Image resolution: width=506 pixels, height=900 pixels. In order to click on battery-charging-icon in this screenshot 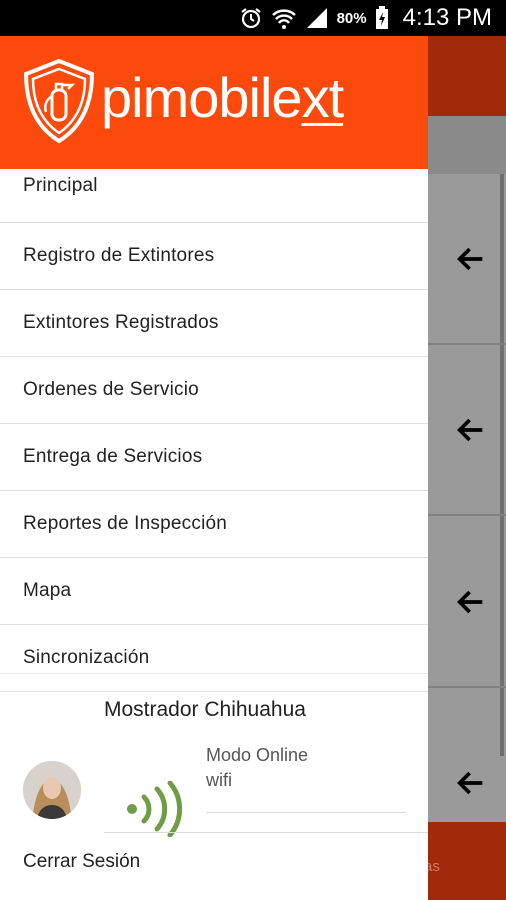, I will do `click(381, 17)`.